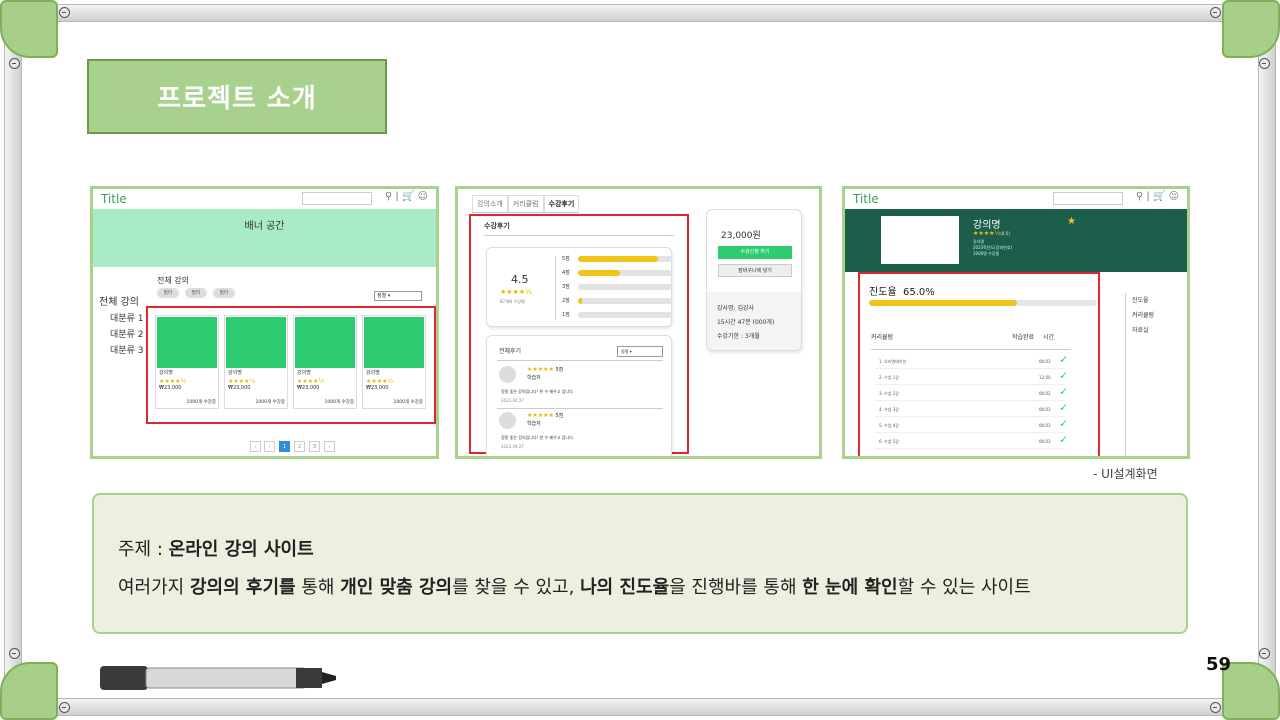 This screenshot has height=720, width=1280. Describe the element at coordinates (1143, 315) in the screenshot. I see `menu-item-curriculum: 커리큘럼` at that location.